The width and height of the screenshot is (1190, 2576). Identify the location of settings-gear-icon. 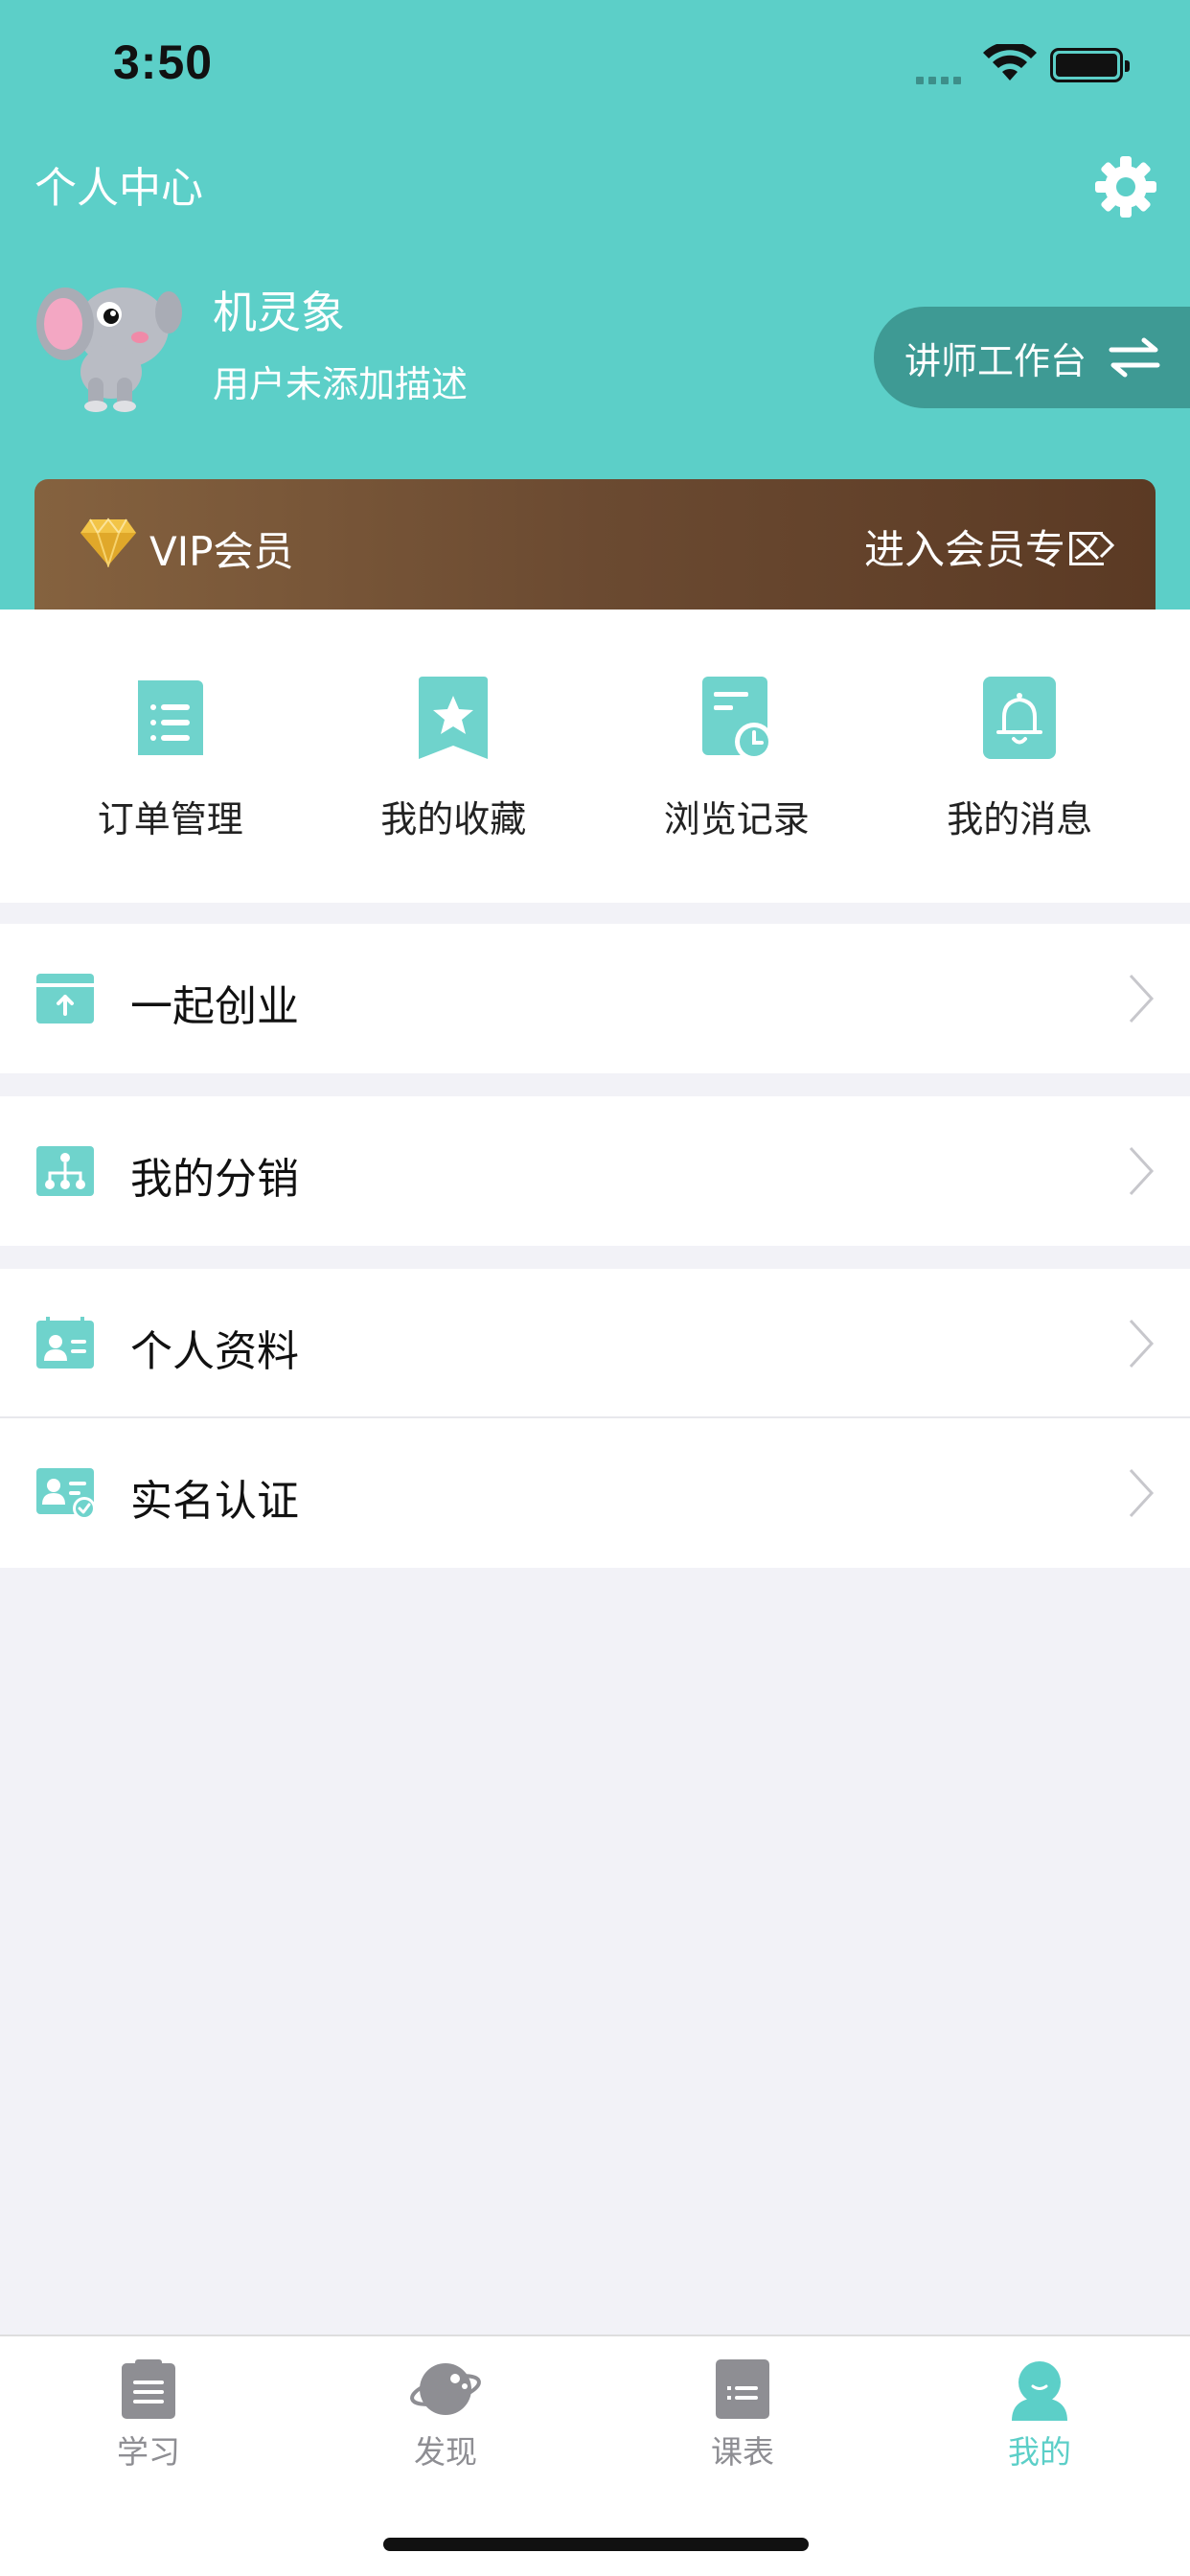
(1126, 186).